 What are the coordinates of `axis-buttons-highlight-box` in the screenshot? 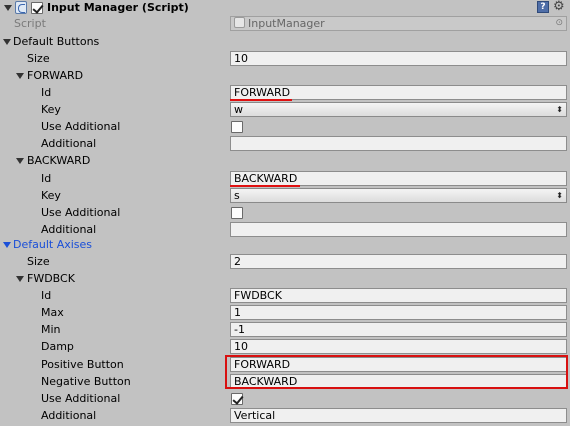 It's located at (396, 372).